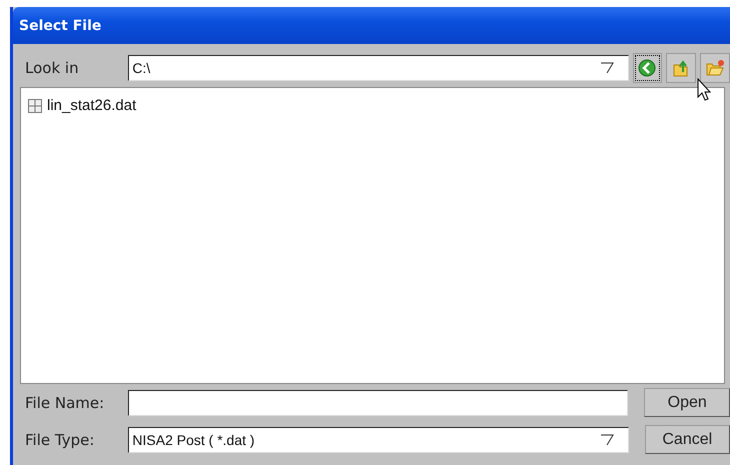 The height and width of the screenshot is (465, 730). I want to click on look-in-label: Look in, so click(52, 67).